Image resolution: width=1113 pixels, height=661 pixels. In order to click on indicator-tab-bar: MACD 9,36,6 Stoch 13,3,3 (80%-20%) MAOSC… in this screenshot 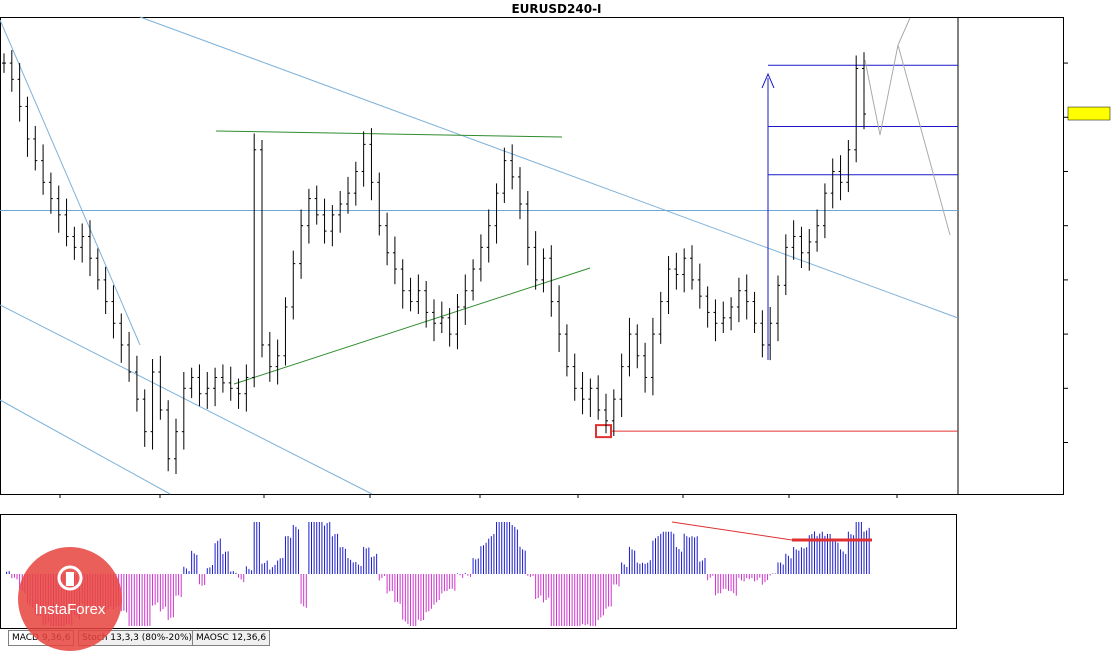, I will do `click(556, 638)`.